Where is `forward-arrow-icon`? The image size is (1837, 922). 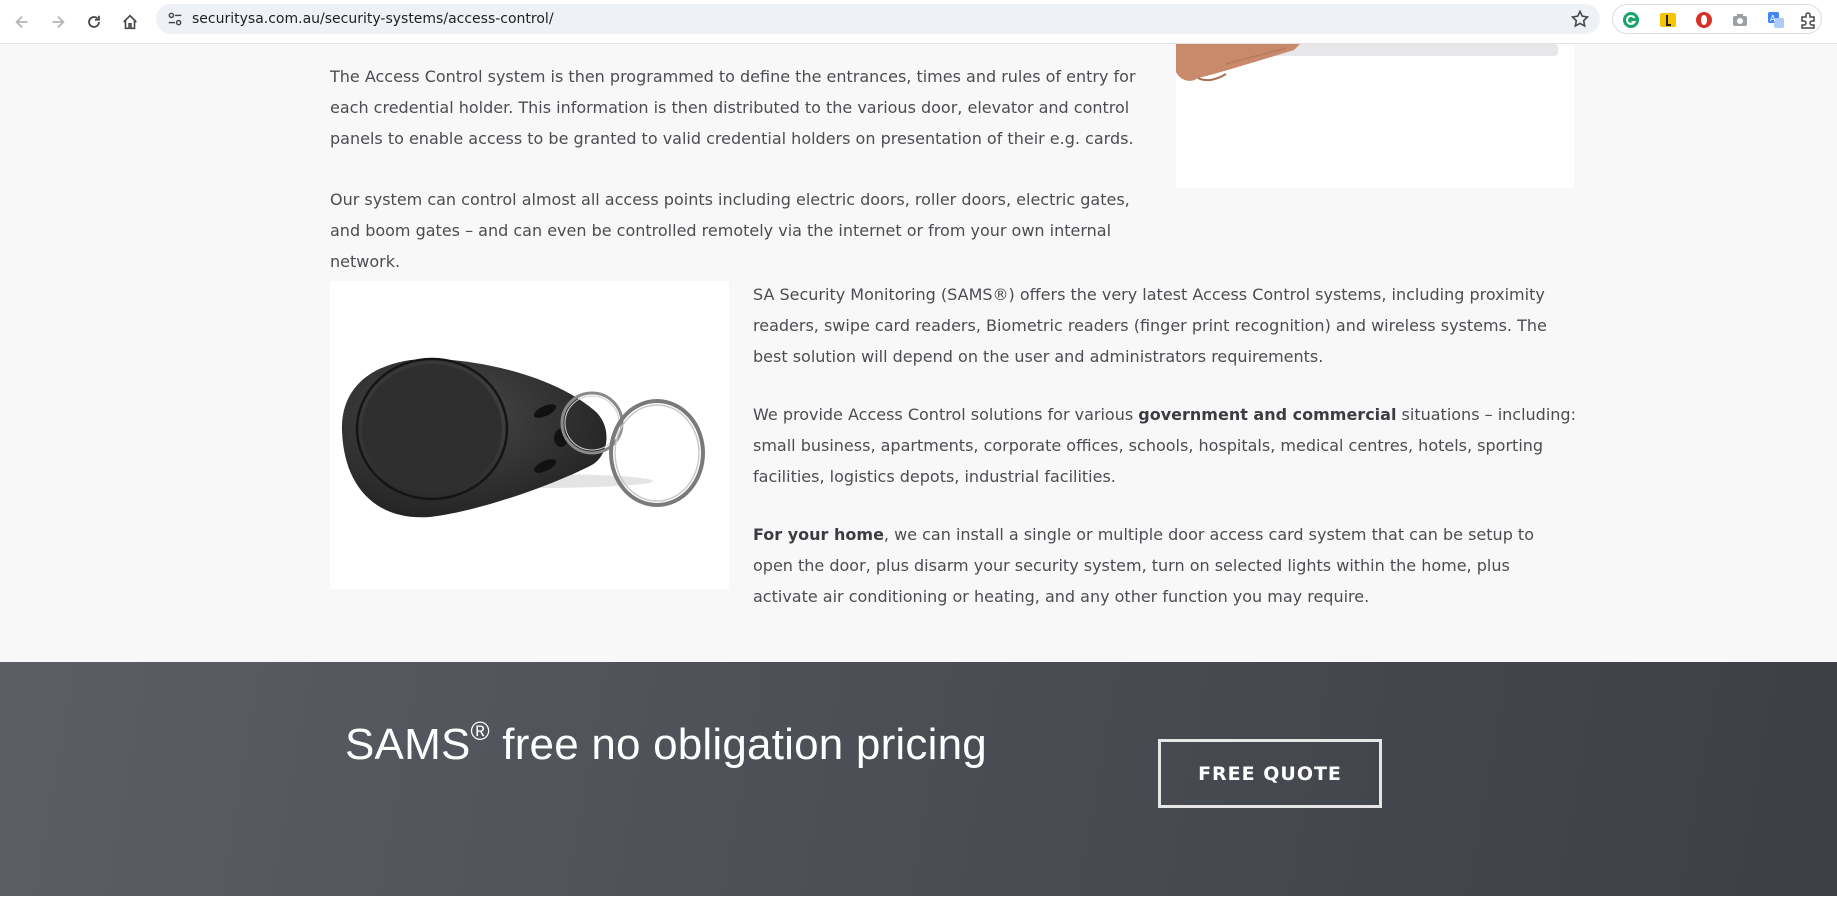
forward-arrow-icon is located at coordinates (58, 22).